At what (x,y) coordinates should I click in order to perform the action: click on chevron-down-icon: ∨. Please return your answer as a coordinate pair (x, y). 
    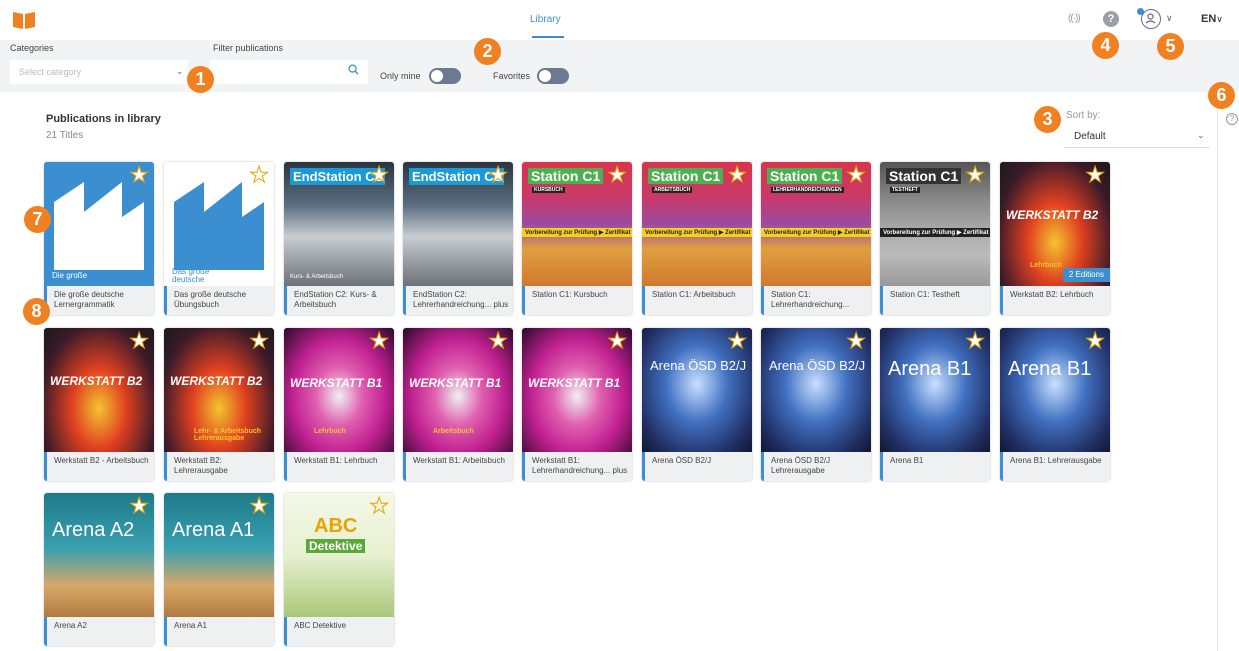
    Looking at the image, I should click on (1169, 18).